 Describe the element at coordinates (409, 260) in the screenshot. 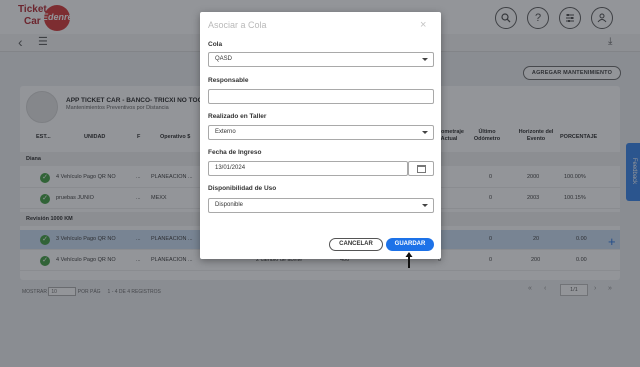

I see `mouse-cursor-icon` at that location.